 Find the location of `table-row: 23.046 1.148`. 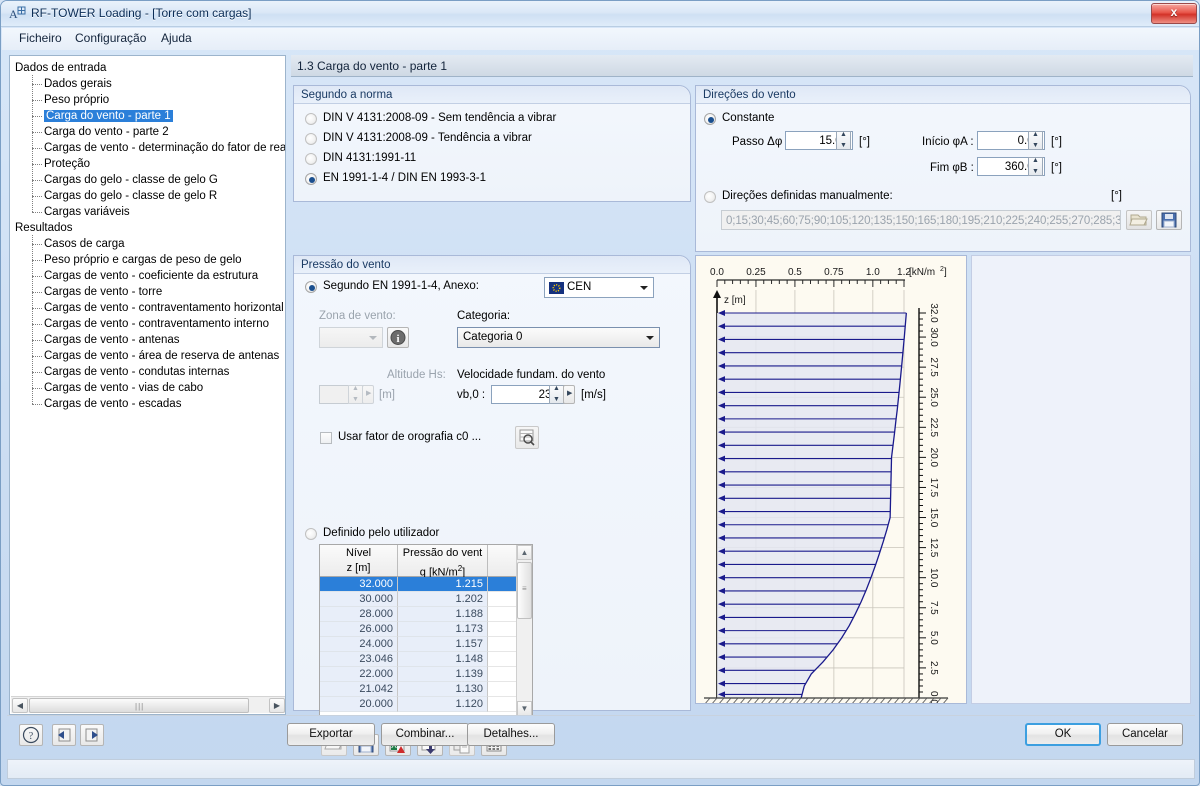

table-row: 23.046 1.148 is located at coordinates (426, 659).